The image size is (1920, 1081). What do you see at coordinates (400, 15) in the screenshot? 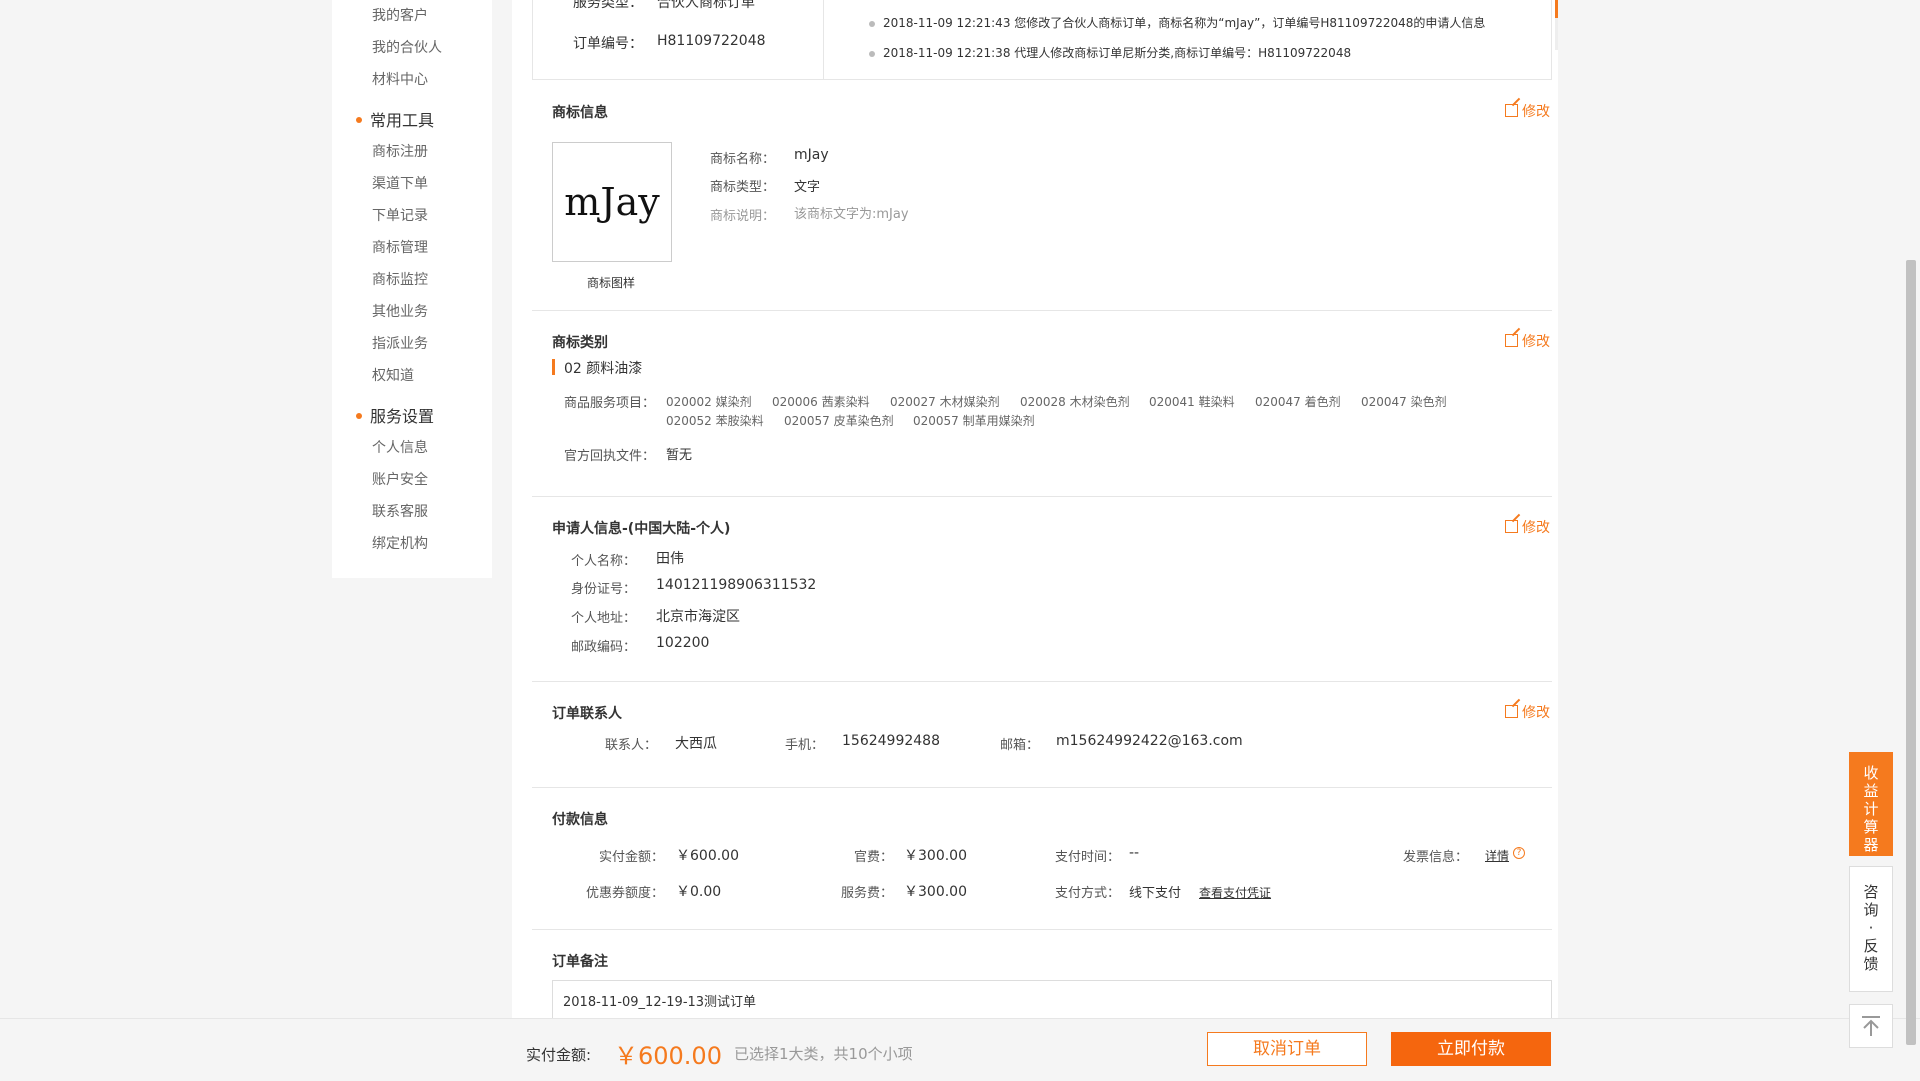
I see `sidebar-item-my-customers: 我的客户` at bounding box center [400, 15].